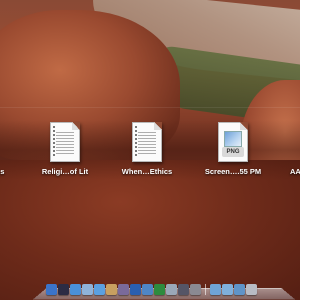 The width and height of the screenshot is (320, 300). What do you see at coordinates (159, 289) in the screenshot?
I see `excel-icon` at bounding box center [159, 289].